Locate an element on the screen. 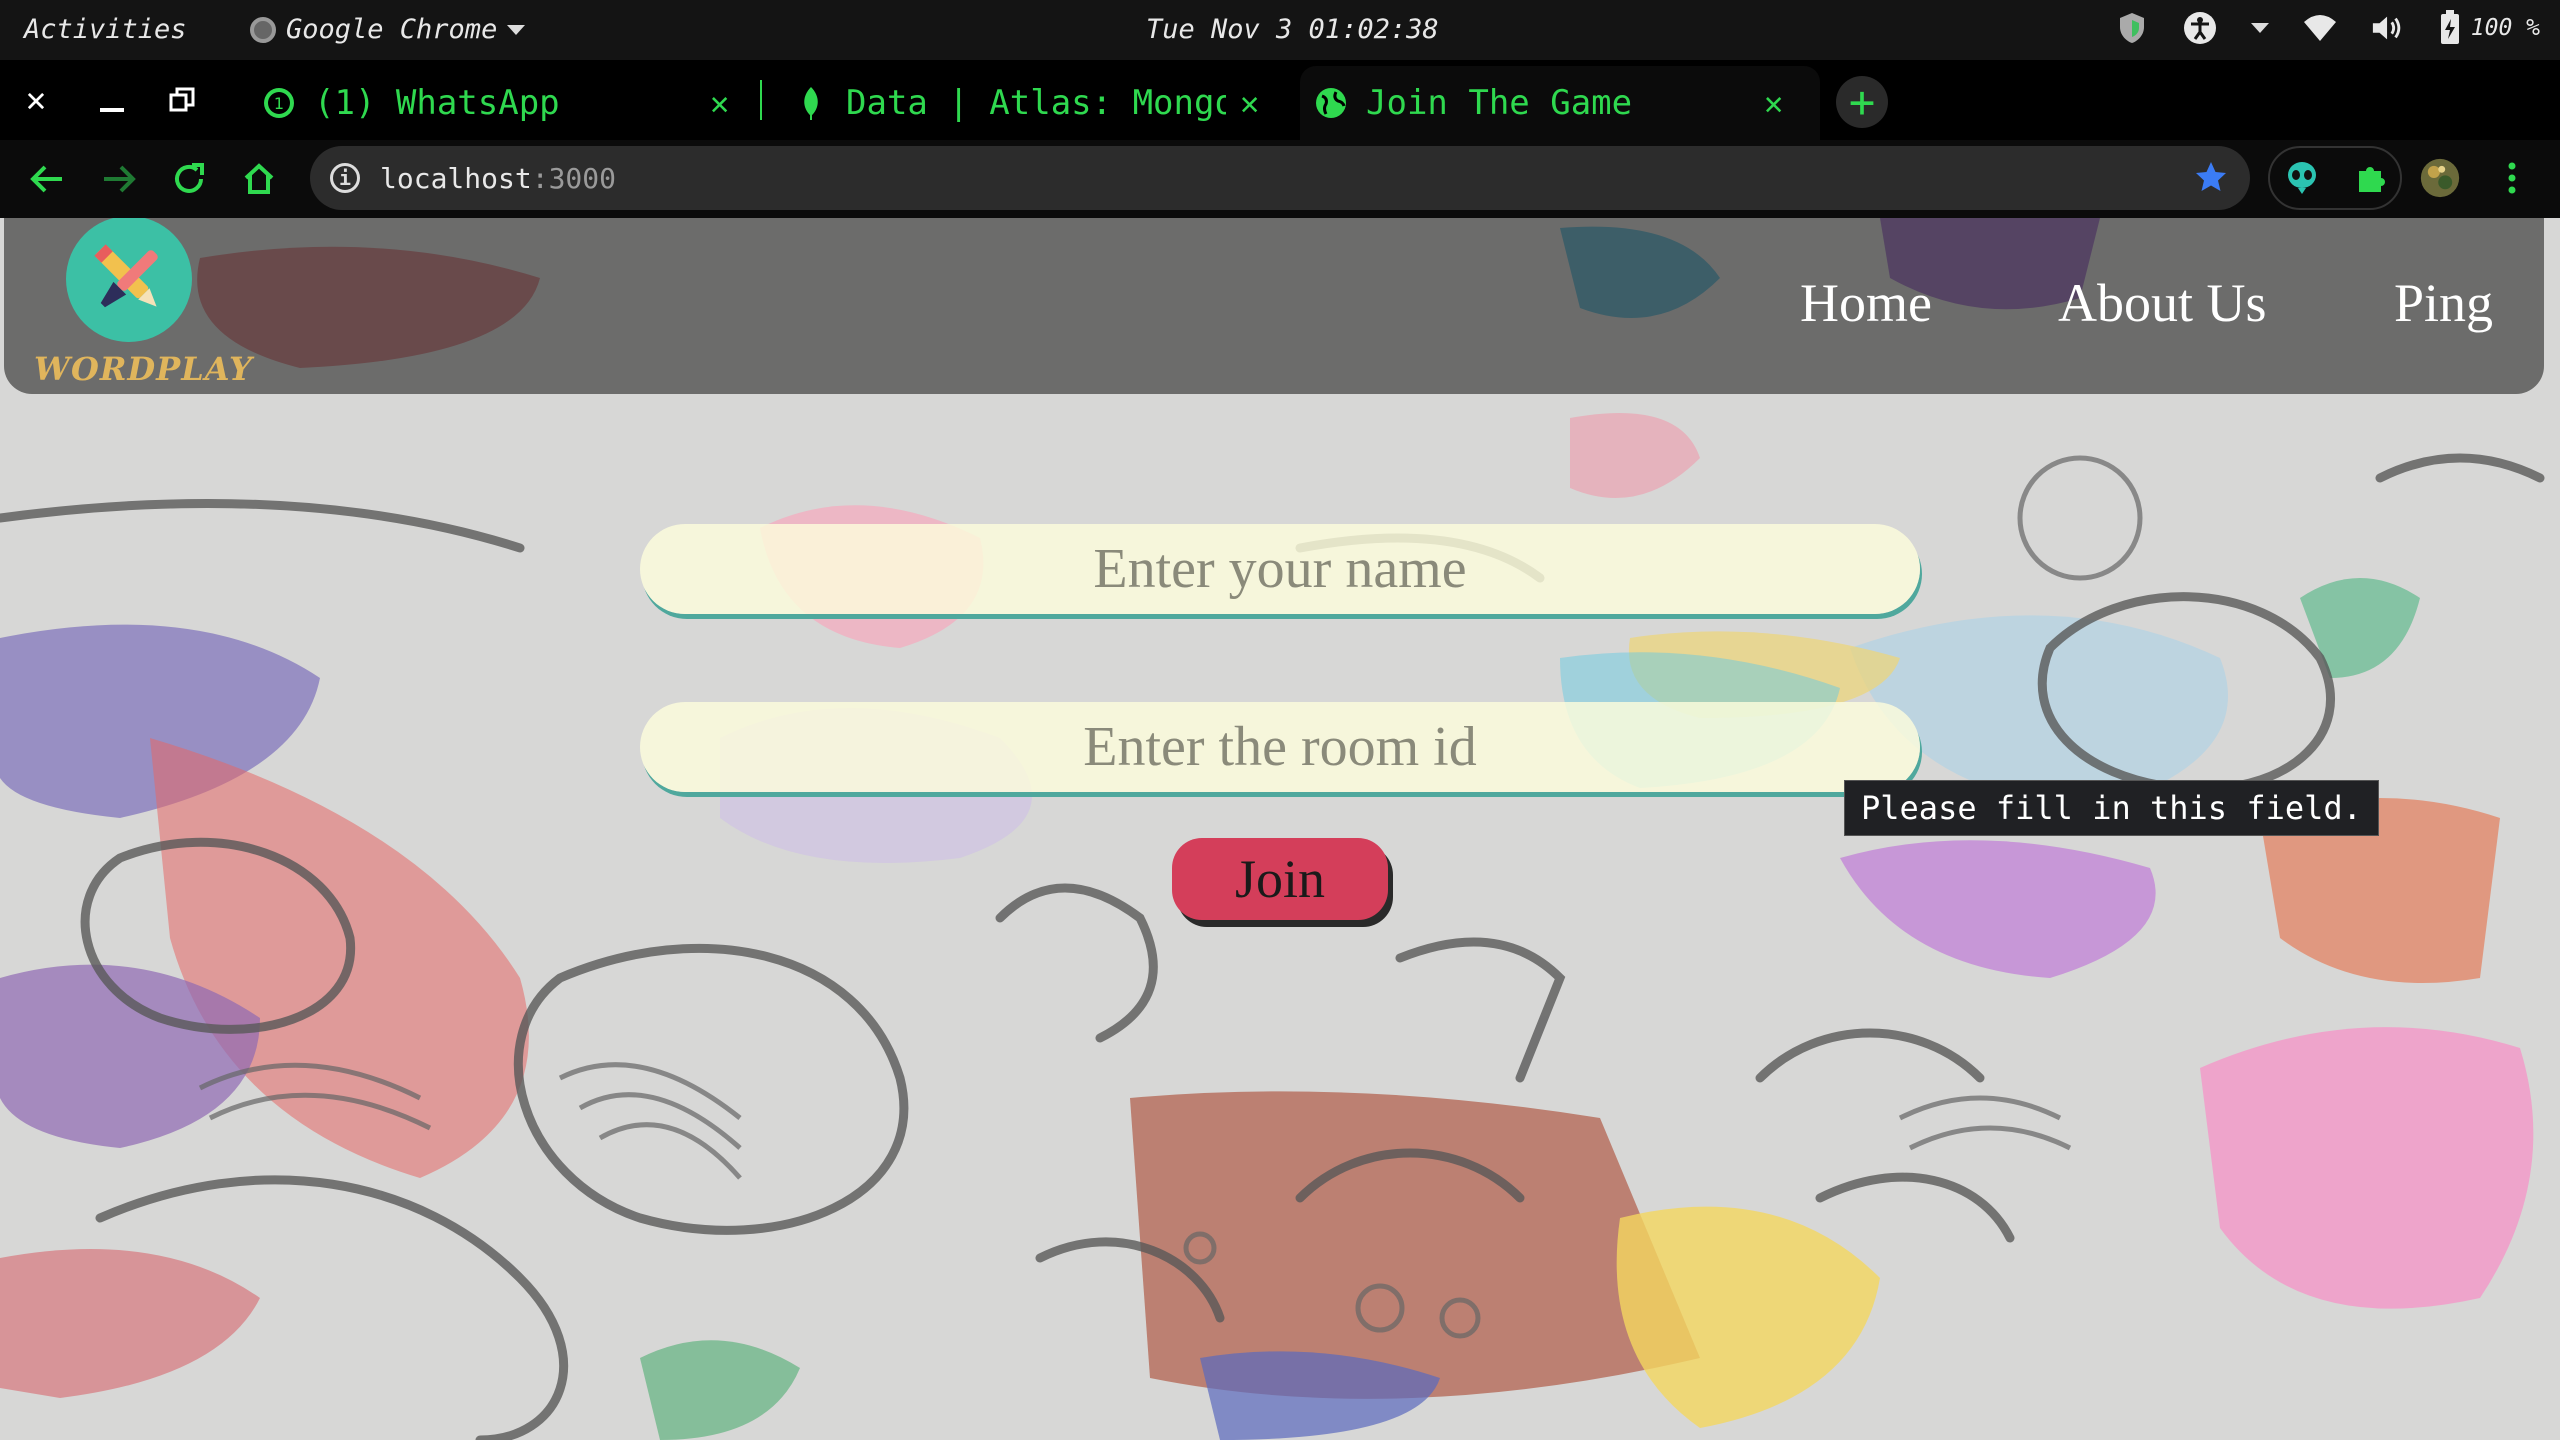 This screenshot has width=2560, height=1440. unread-badge: 1 is located at coordinates (279, 103).